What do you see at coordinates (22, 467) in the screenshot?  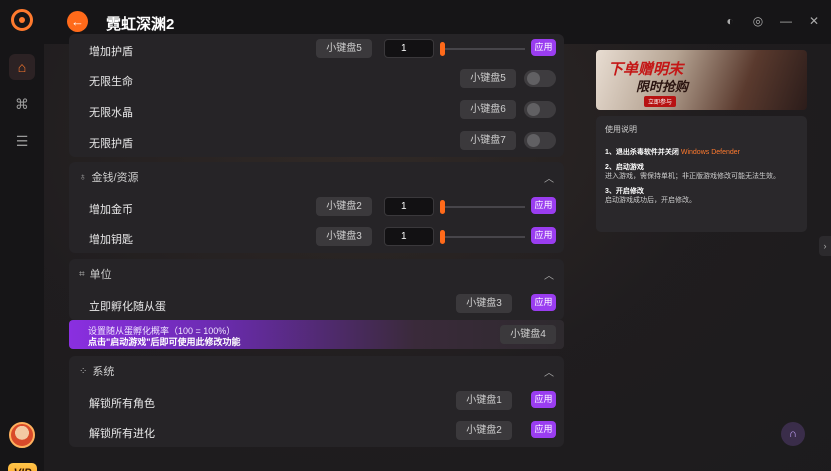 I see `vip-badge: VIP` at bounding box center [22, 467].